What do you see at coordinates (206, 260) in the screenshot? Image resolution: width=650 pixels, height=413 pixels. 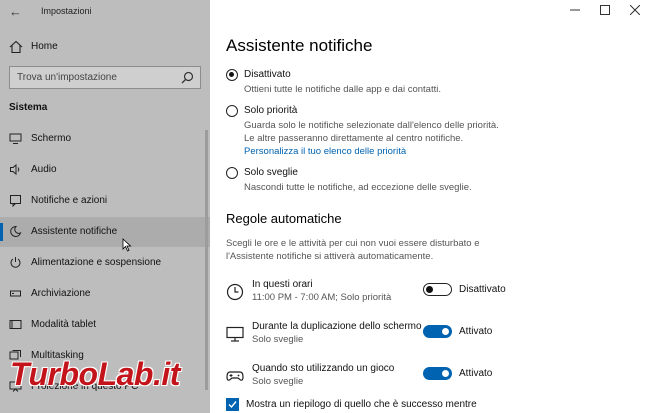 I see `sidebar-scrollbar` at bounding box center [206, 260].